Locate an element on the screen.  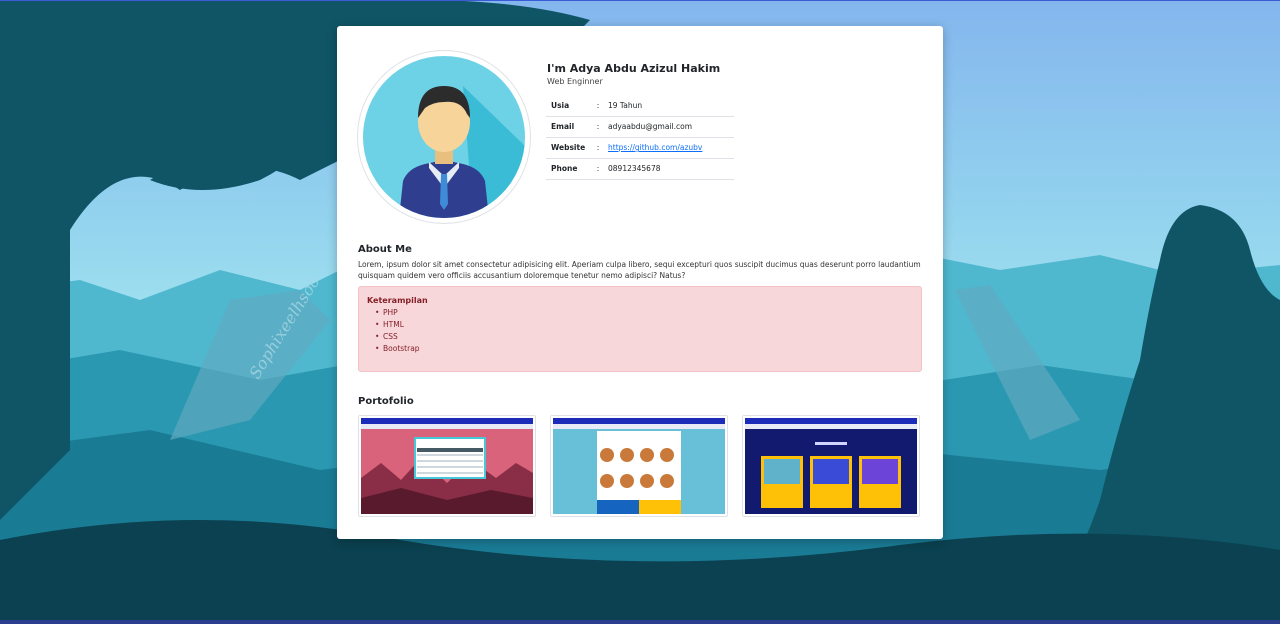
skills-alert: Keterampilan PHP HTML CSS Bootstrap is located at coordinates (640, 329).